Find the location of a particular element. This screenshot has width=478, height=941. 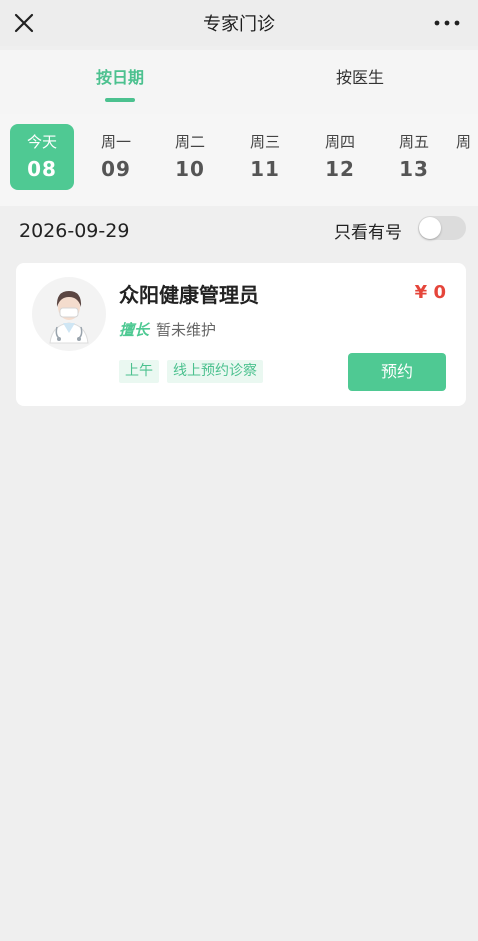

specialty-tag: 擅长 is located at coordinates (134, 330).